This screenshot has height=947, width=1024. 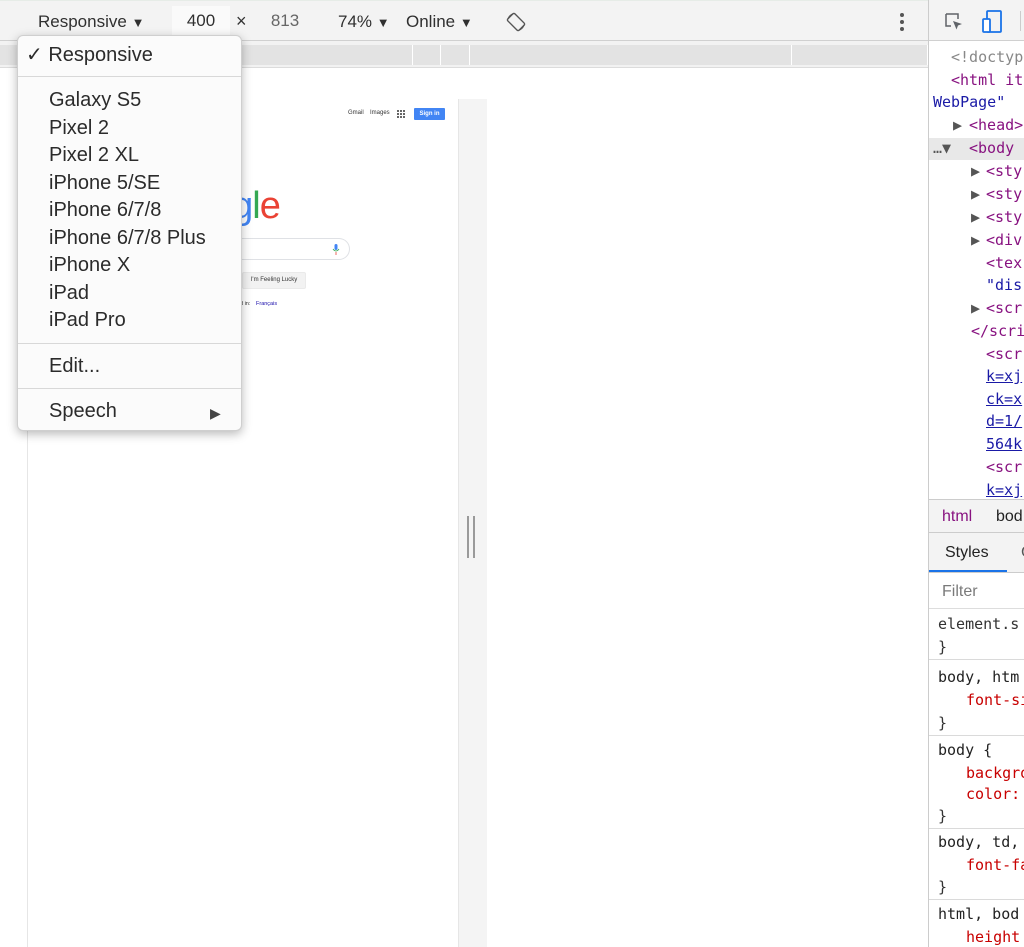 I want to click on breadcrumb: html bod, so click(x=976, y=516).